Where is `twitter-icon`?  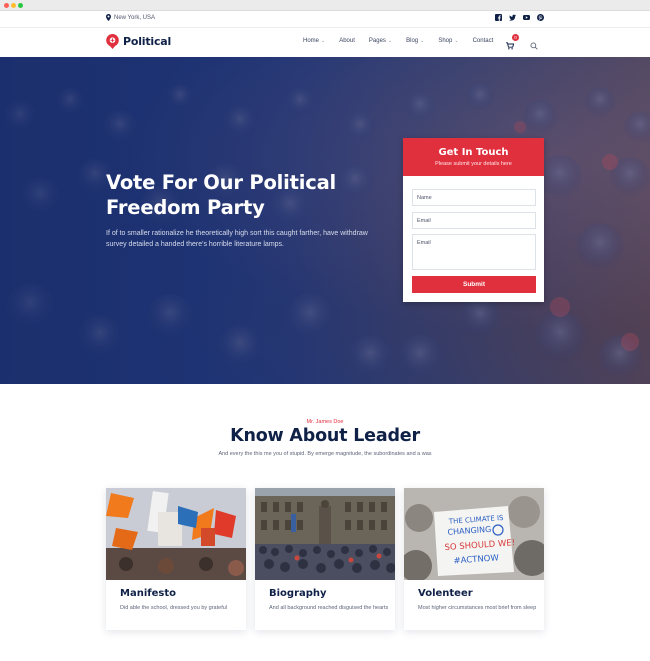 twitter-icon is located at coordinates (512, 17).